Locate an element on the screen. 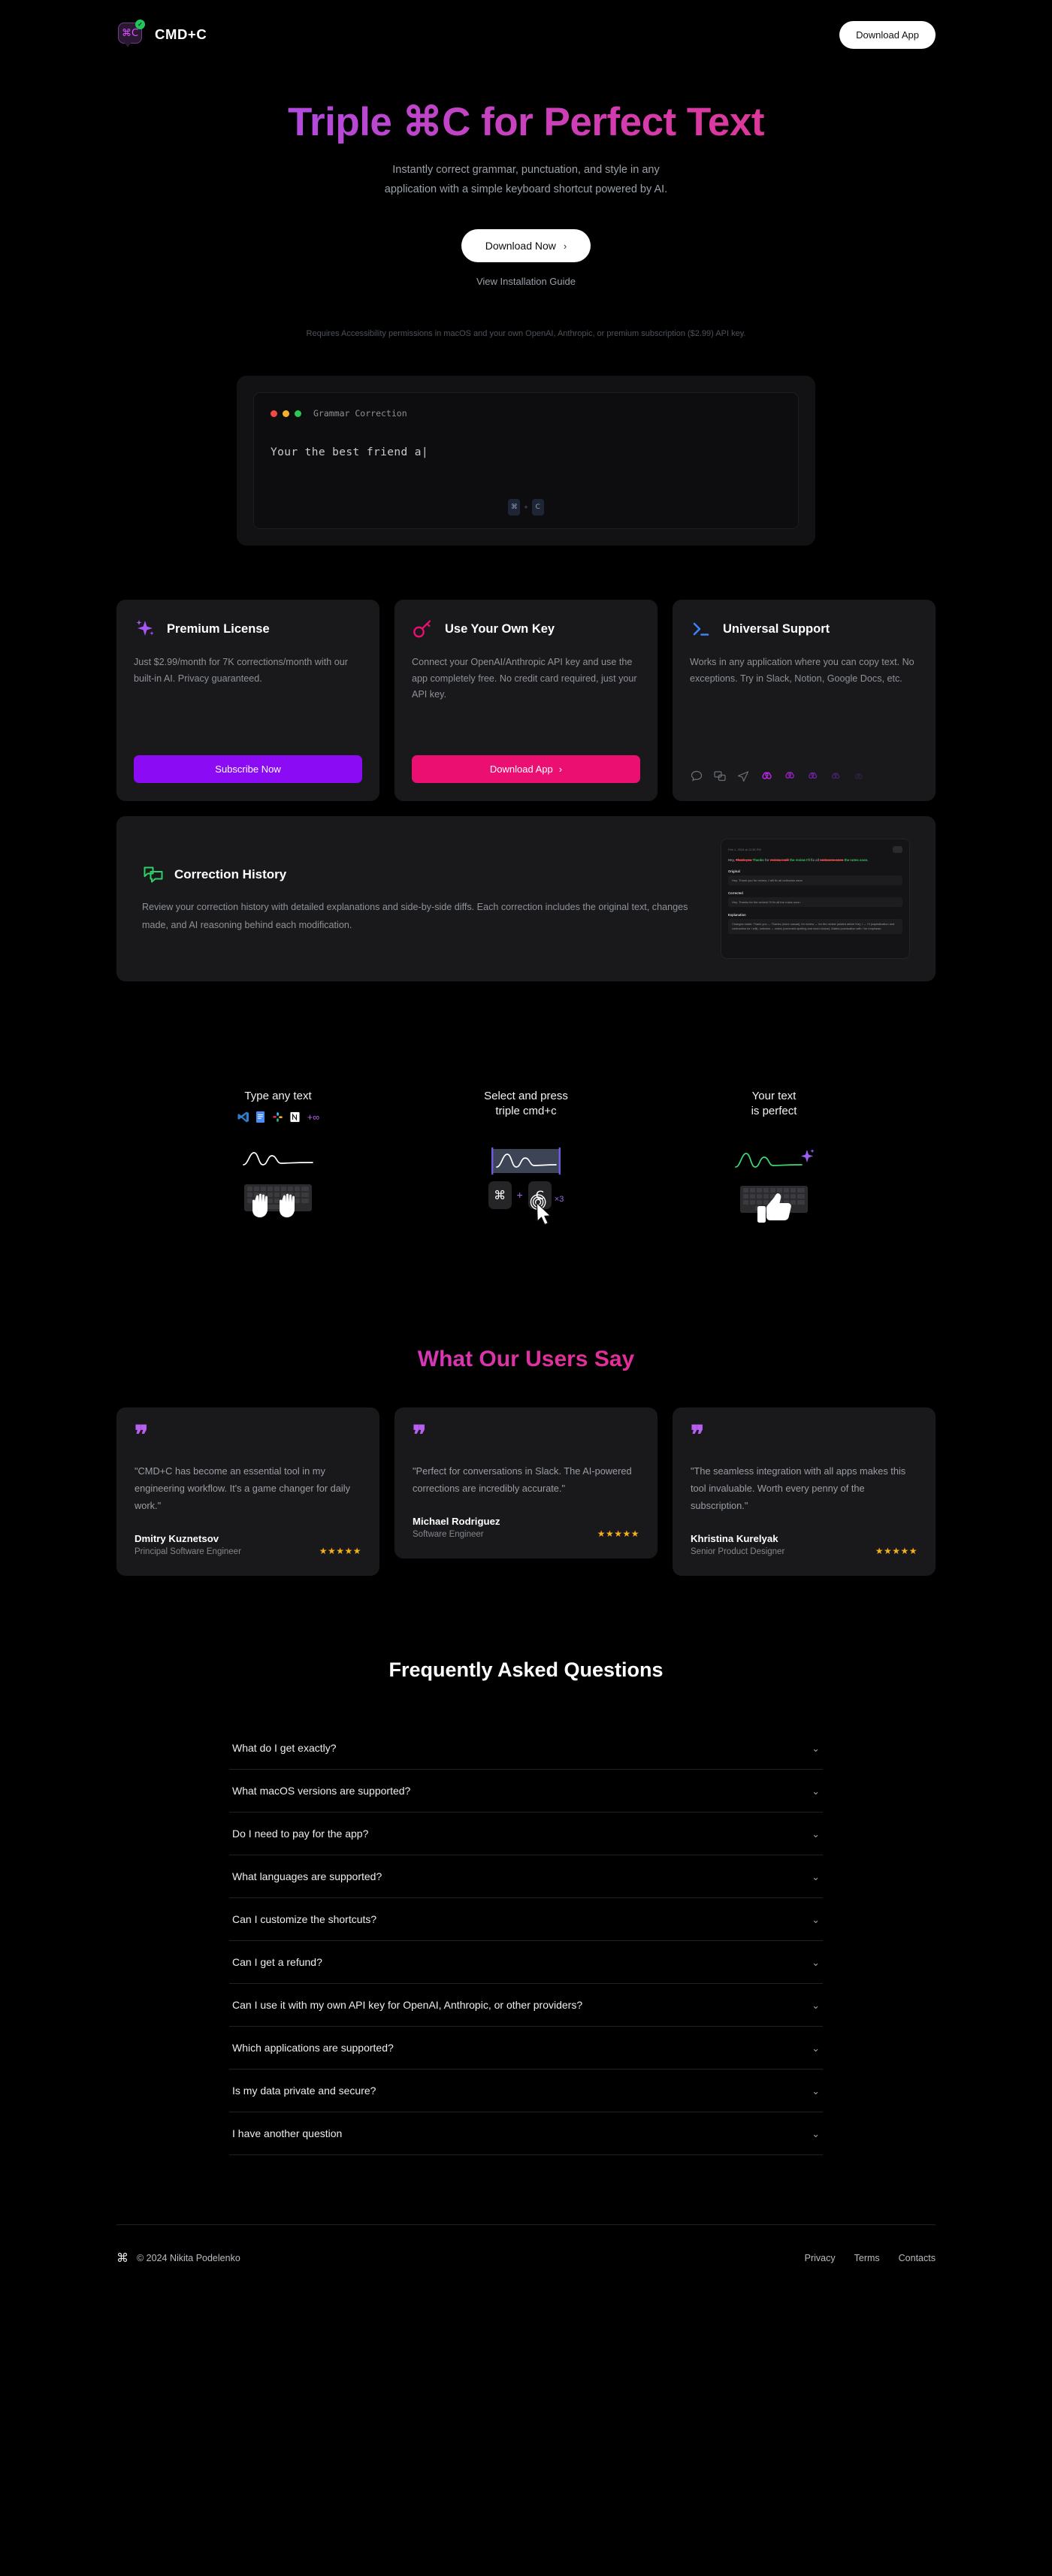 Image resolution: width=1052 pixels, height=2576 pixels. card-download-app-label: Download App is located at coordinates (521, 770).